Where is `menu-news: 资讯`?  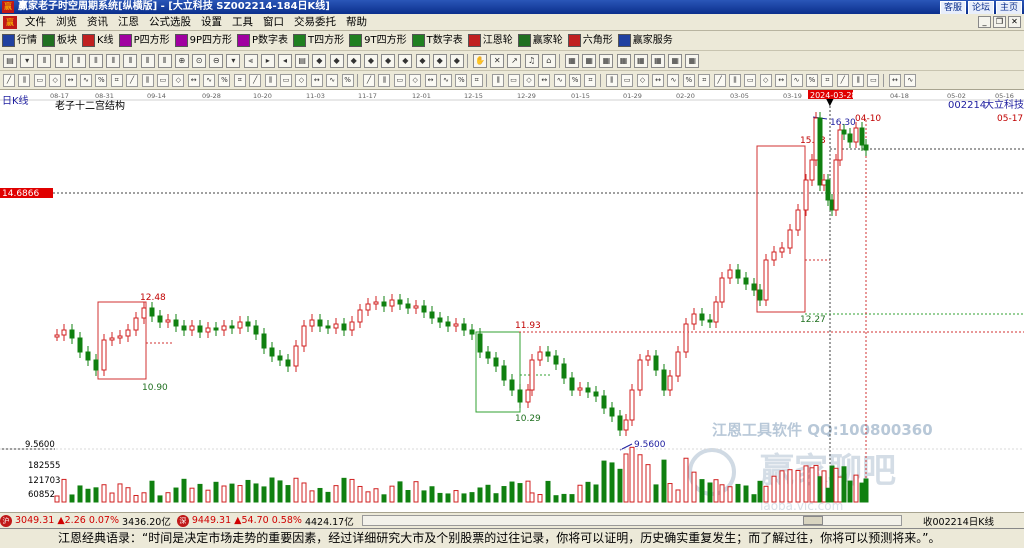
menu-news: 资讯 is located at coordinates (97, 22).